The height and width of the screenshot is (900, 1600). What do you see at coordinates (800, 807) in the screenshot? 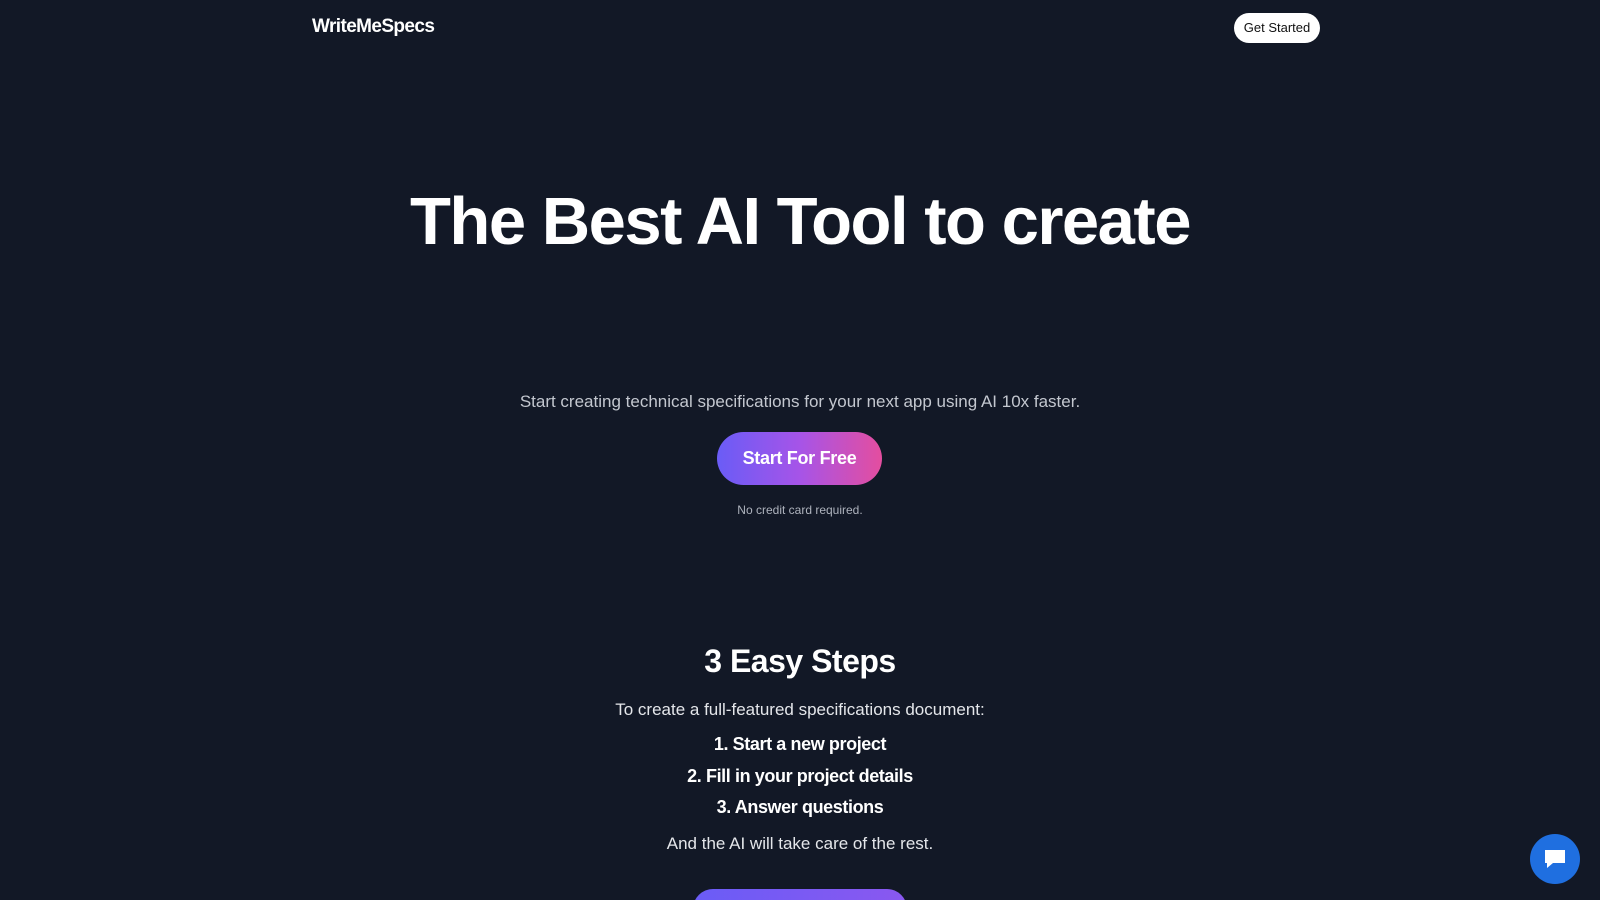
I see `step-item: 3. Answer questions` at bounding box center [800, 807].